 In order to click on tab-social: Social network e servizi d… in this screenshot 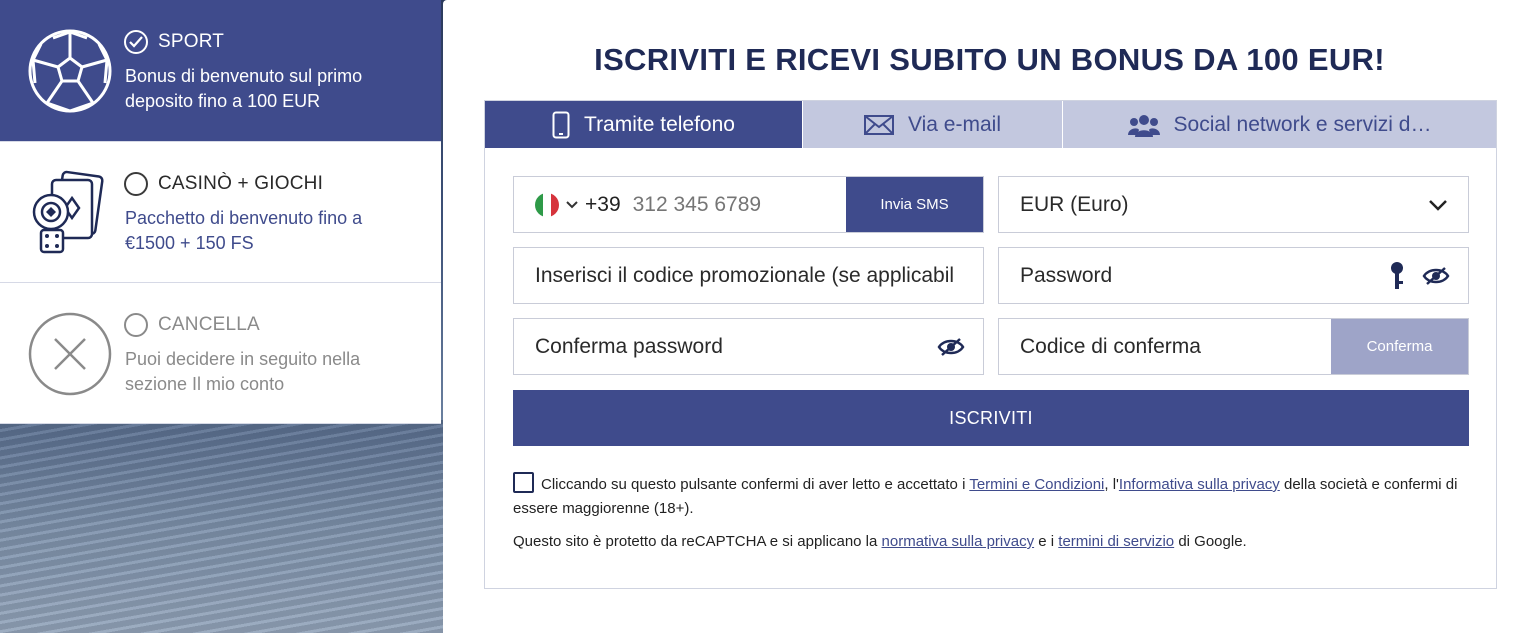, I will do `click(1279, 124)`.